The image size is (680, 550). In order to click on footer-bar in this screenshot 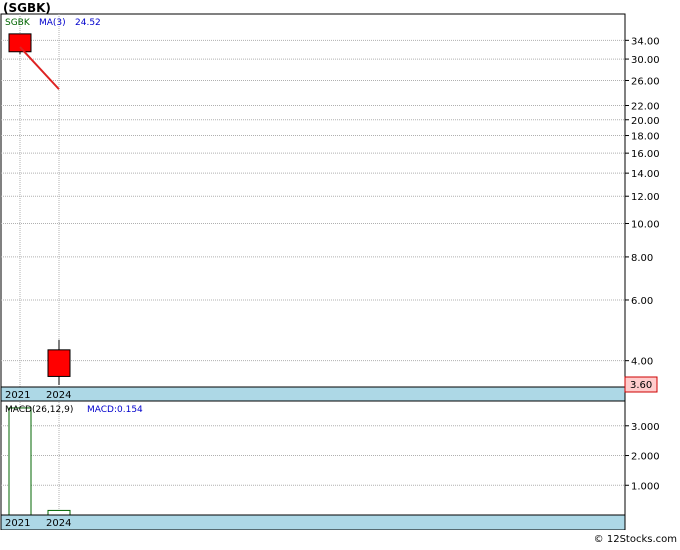, I will do `click(340, 538)`.